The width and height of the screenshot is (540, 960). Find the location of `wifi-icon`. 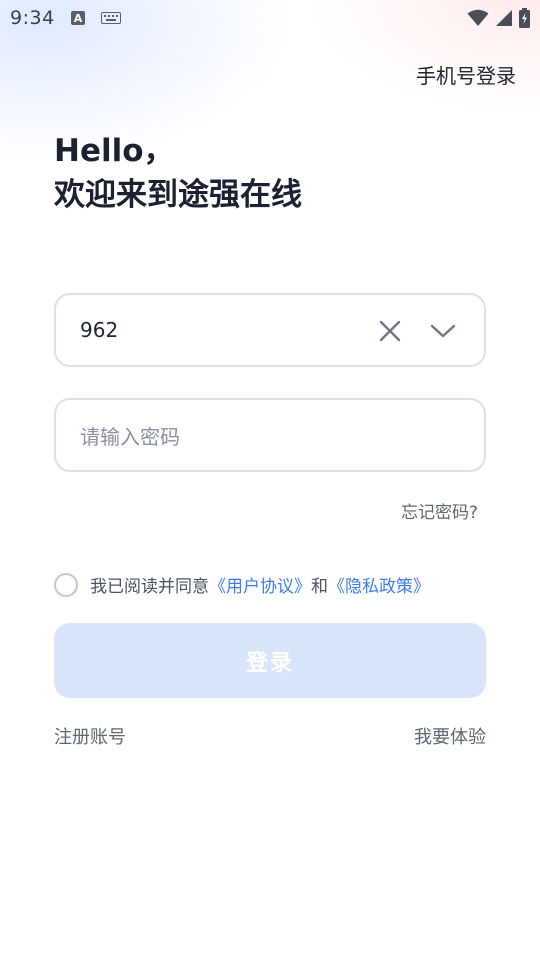

wifi-icon is located at coordinates (478, 17).